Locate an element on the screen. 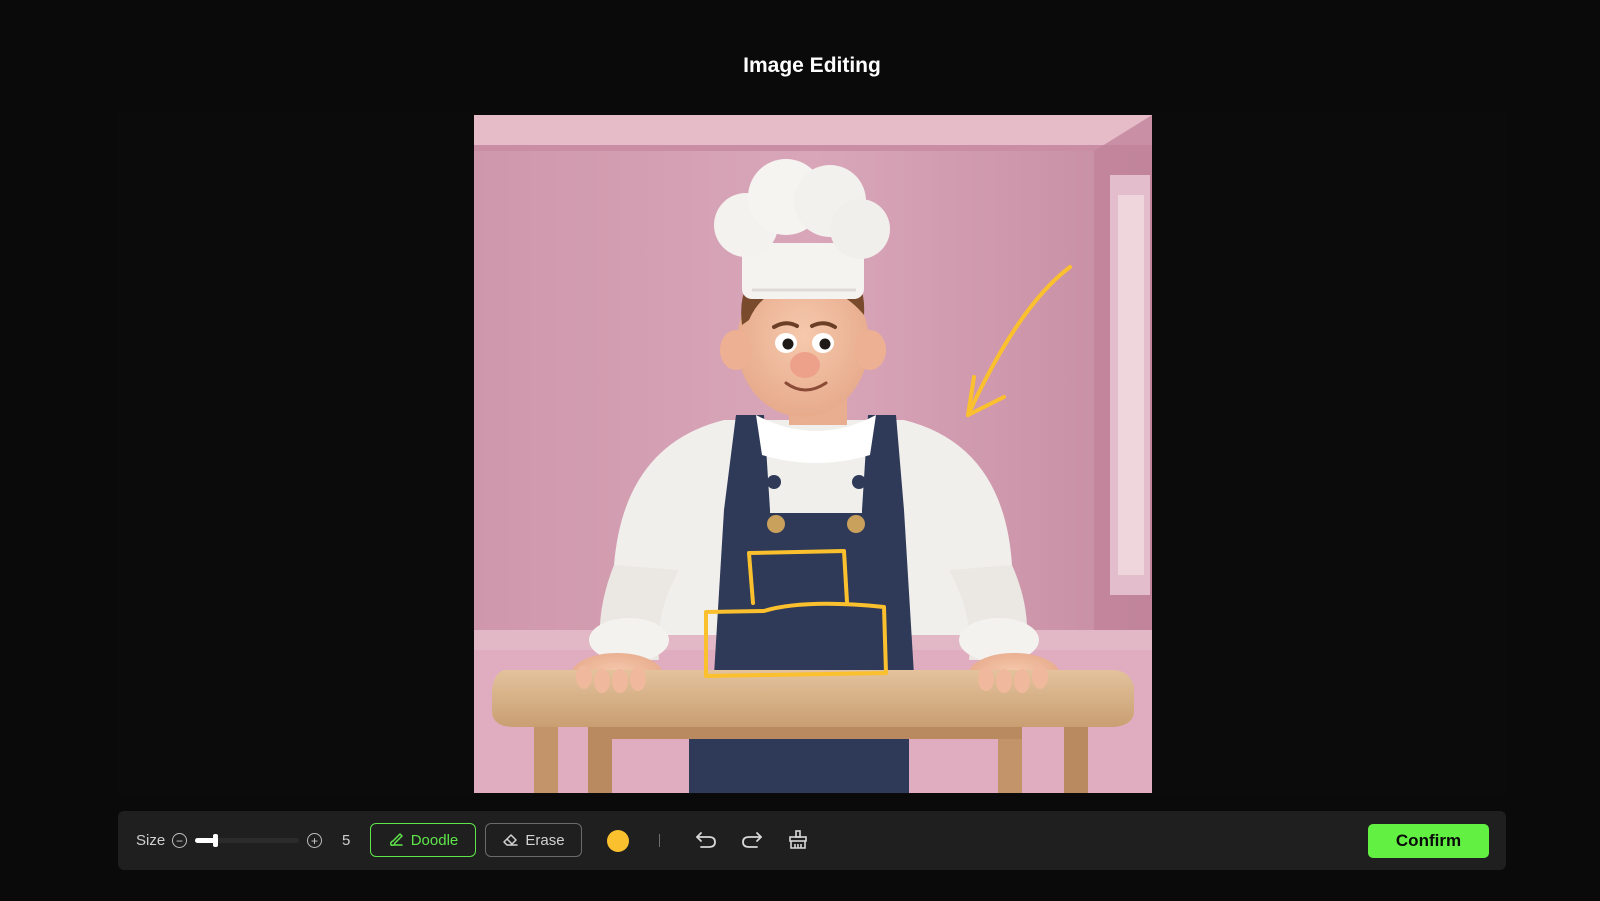 This screenshot has width=1600, height=901. doodle-button: Doodle is located at coordinates (423, 840).